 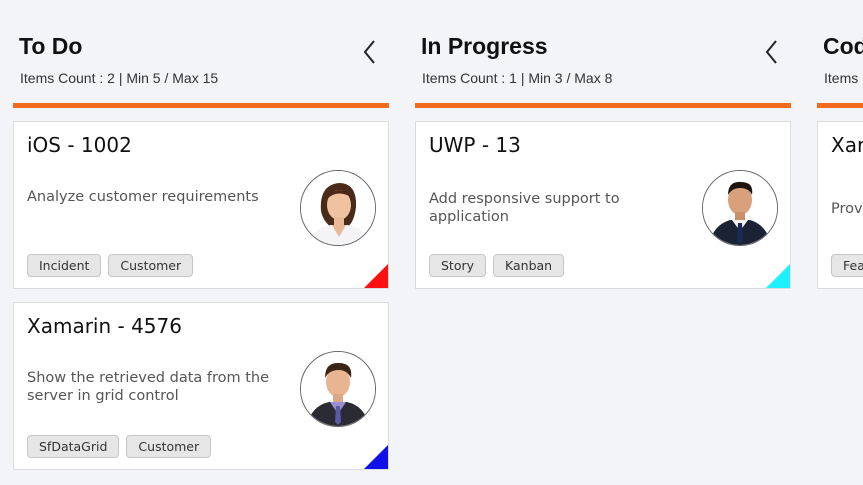 What do you see at coordinates (338, 389) in the screenshot?
I see `man-avatar` at bounding box center [338, 389].